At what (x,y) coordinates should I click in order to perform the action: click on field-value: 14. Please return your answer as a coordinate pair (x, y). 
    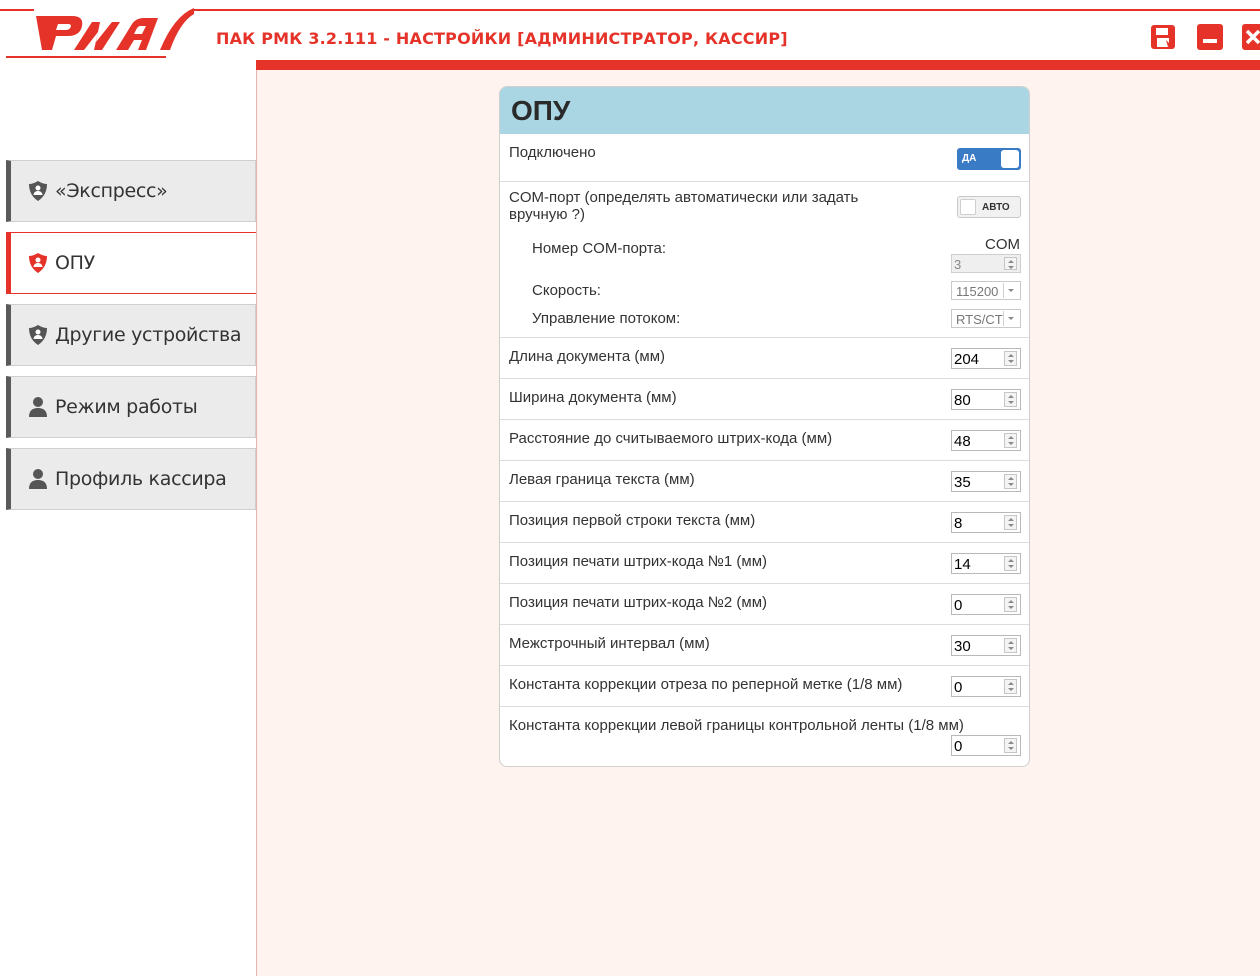
    Looking at the image, I should click on (962, 564).